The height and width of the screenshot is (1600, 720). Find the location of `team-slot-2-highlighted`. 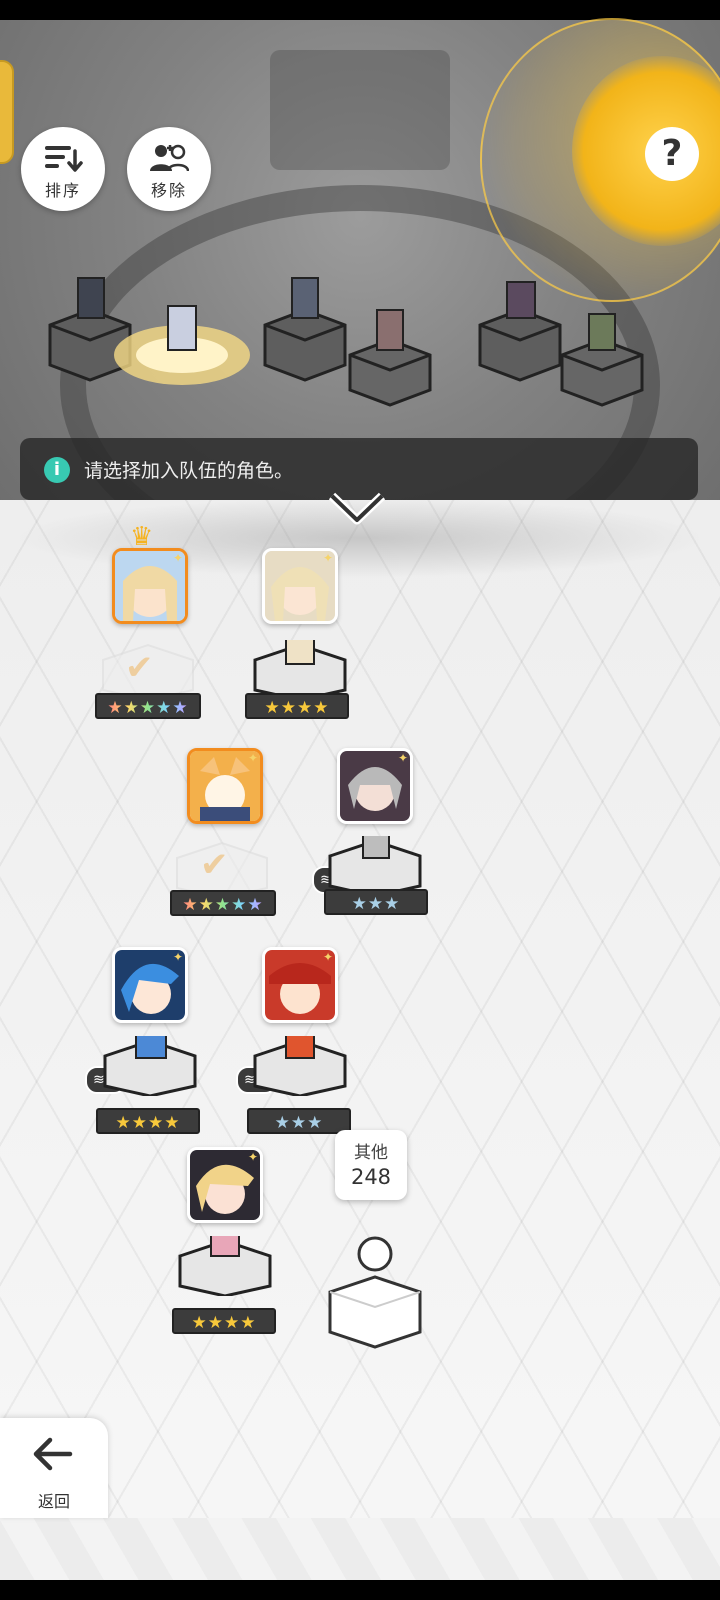

team-slot-2-highlighted is located at coordinates (182, 345).